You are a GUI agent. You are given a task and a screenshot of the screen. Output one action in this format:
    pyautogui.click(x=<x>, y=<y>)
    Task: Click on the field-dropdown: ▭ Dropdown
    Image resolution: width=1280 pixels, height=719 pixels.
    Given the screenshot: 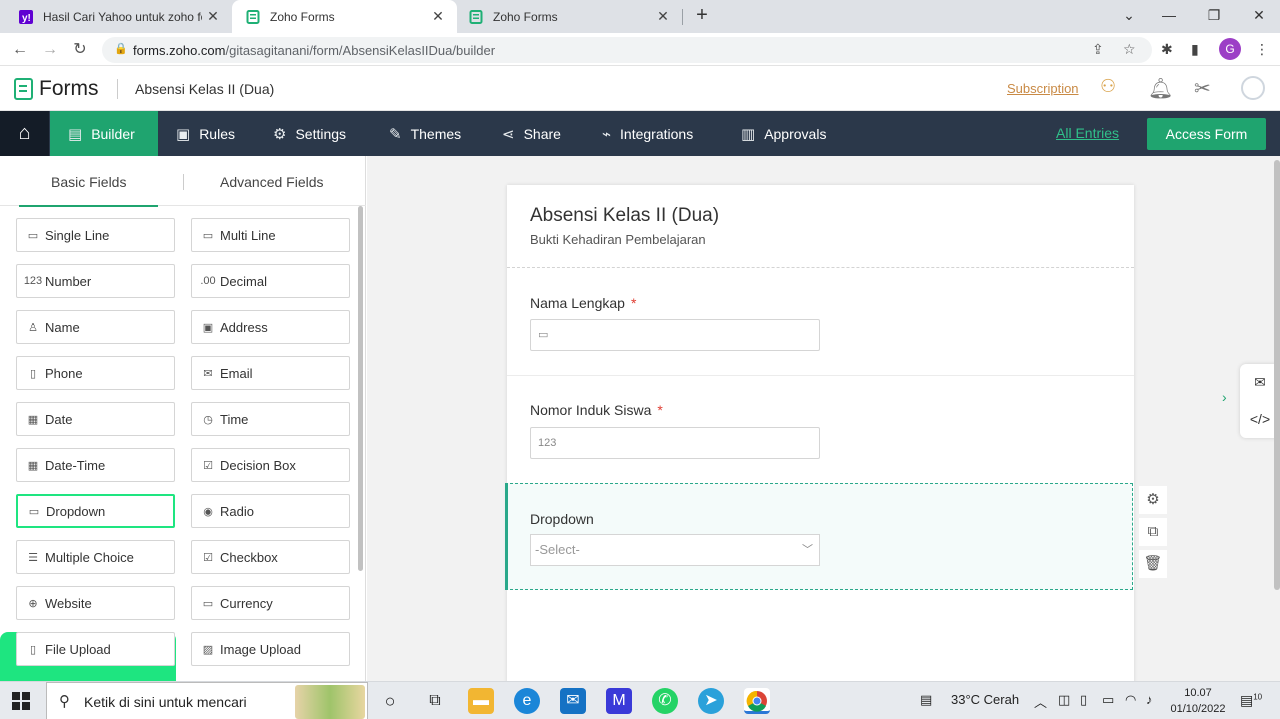 What is the action you would take?
    pyautogui.click(x=95, y=511)
    